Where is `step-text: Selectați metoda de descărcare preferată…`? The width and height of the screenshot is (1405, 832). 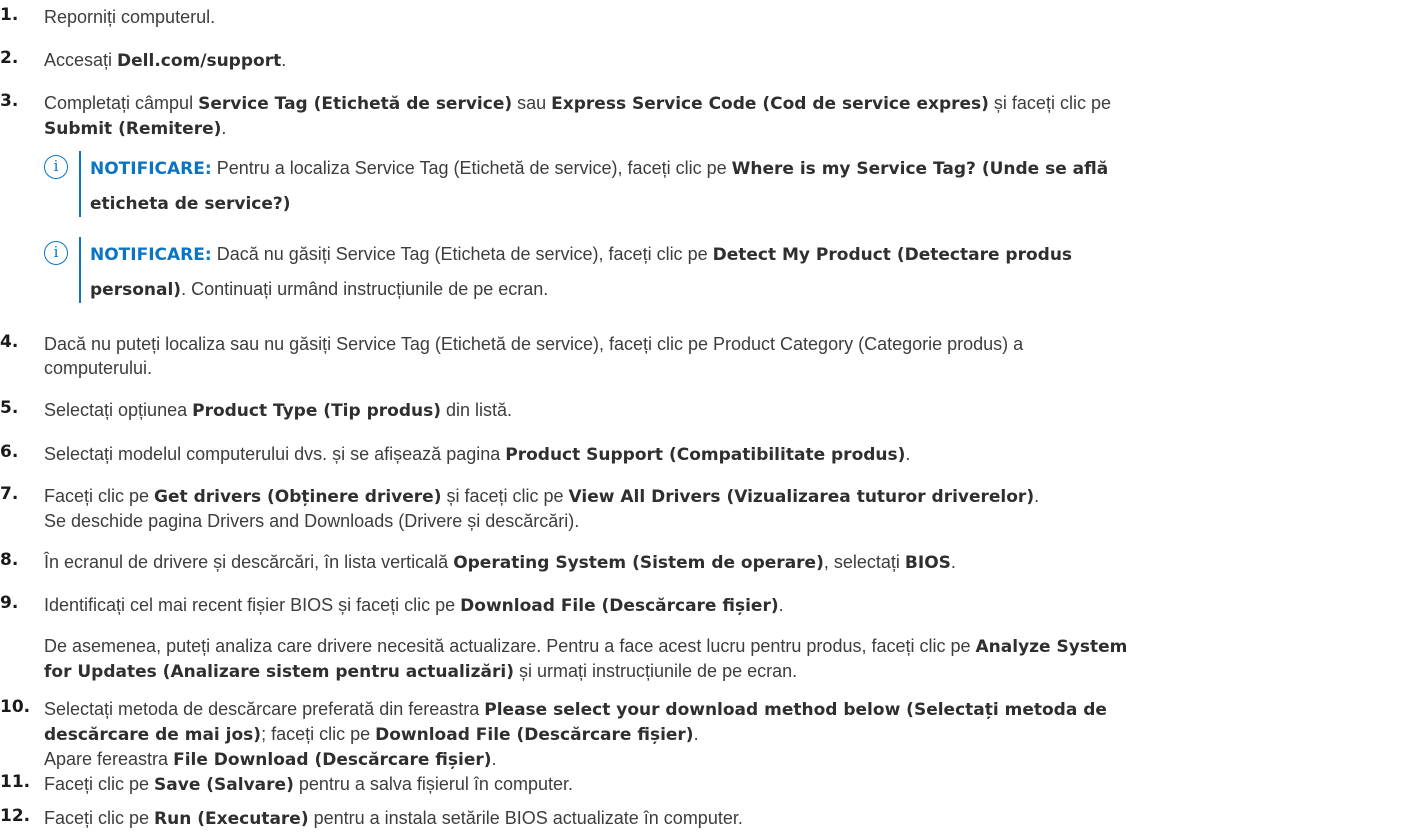 step-text: Selectați metoda de descărcare preferată… is located at coordinates (575, 709).